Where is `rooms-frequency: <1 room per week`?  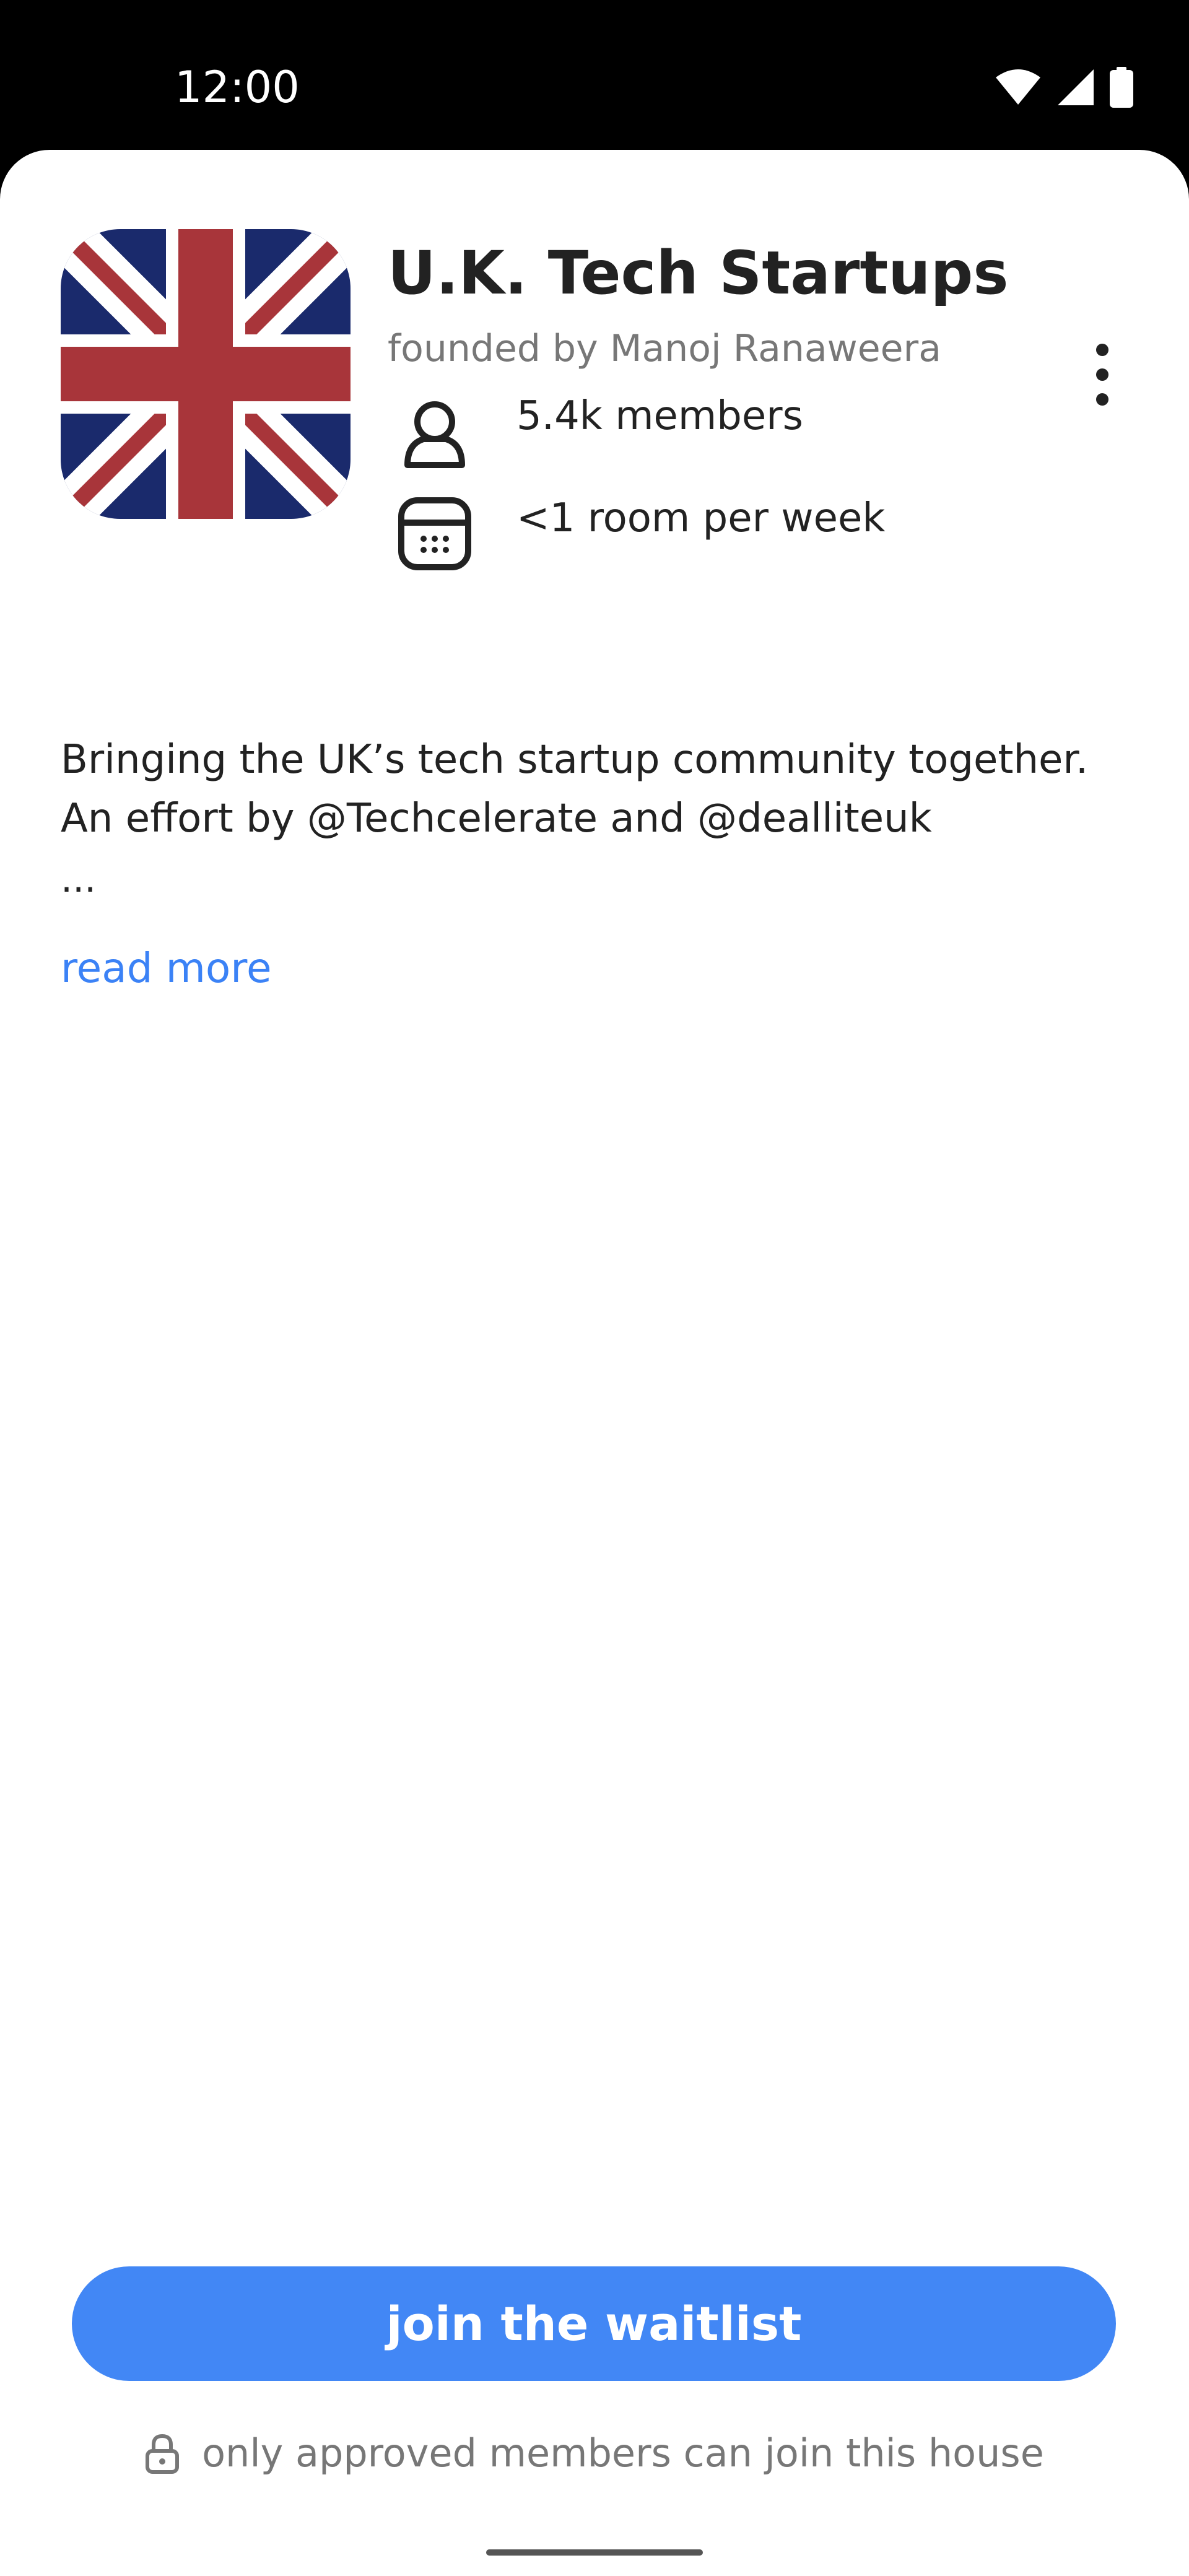
rooms-frequency: <1 room per week is located at coordinates (701, 518).